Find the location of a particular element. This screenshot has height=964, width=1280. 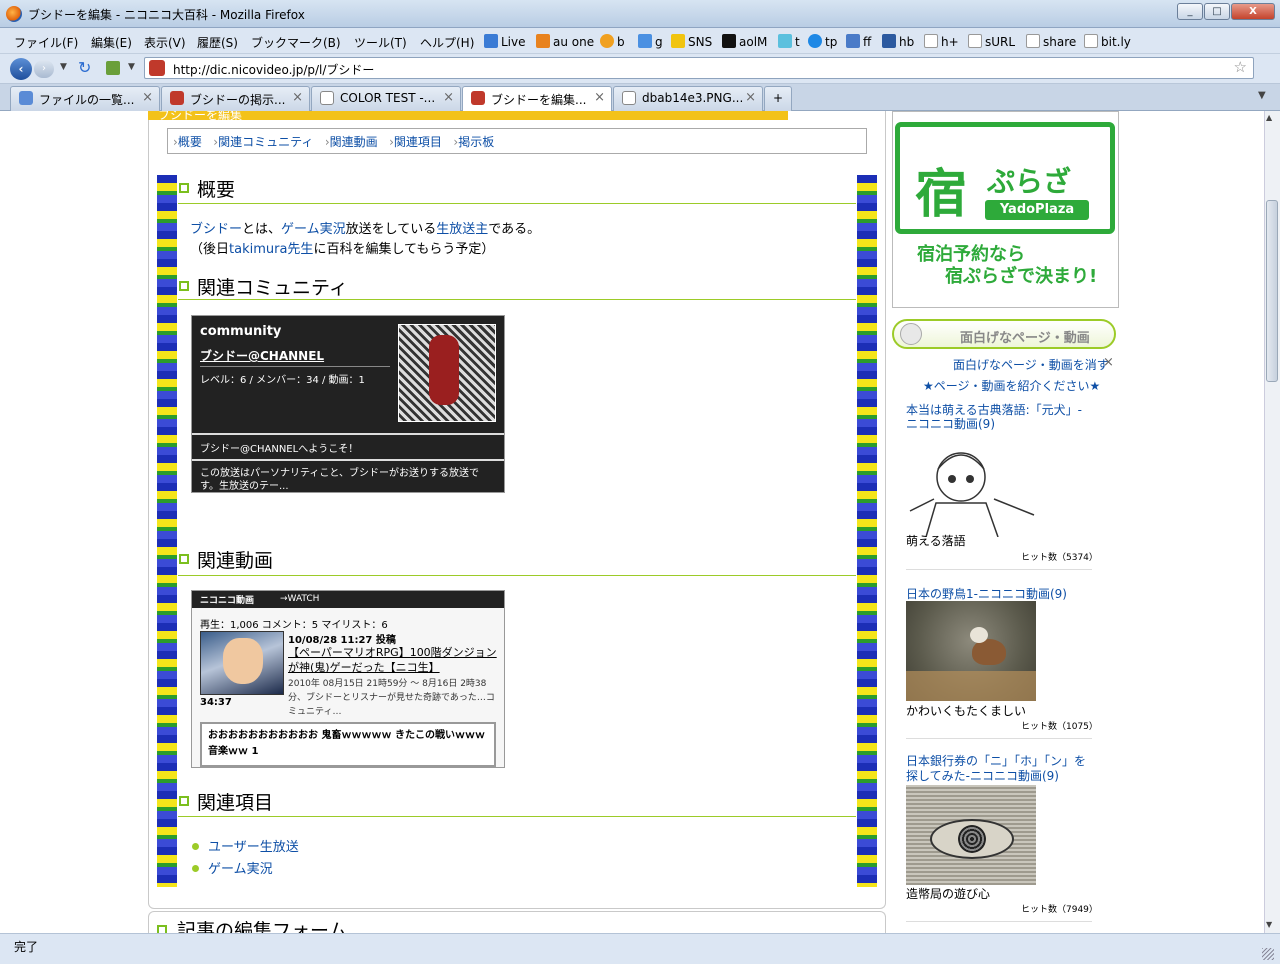

videos-heading: 関連動画 is located at coordinates (235, 561).